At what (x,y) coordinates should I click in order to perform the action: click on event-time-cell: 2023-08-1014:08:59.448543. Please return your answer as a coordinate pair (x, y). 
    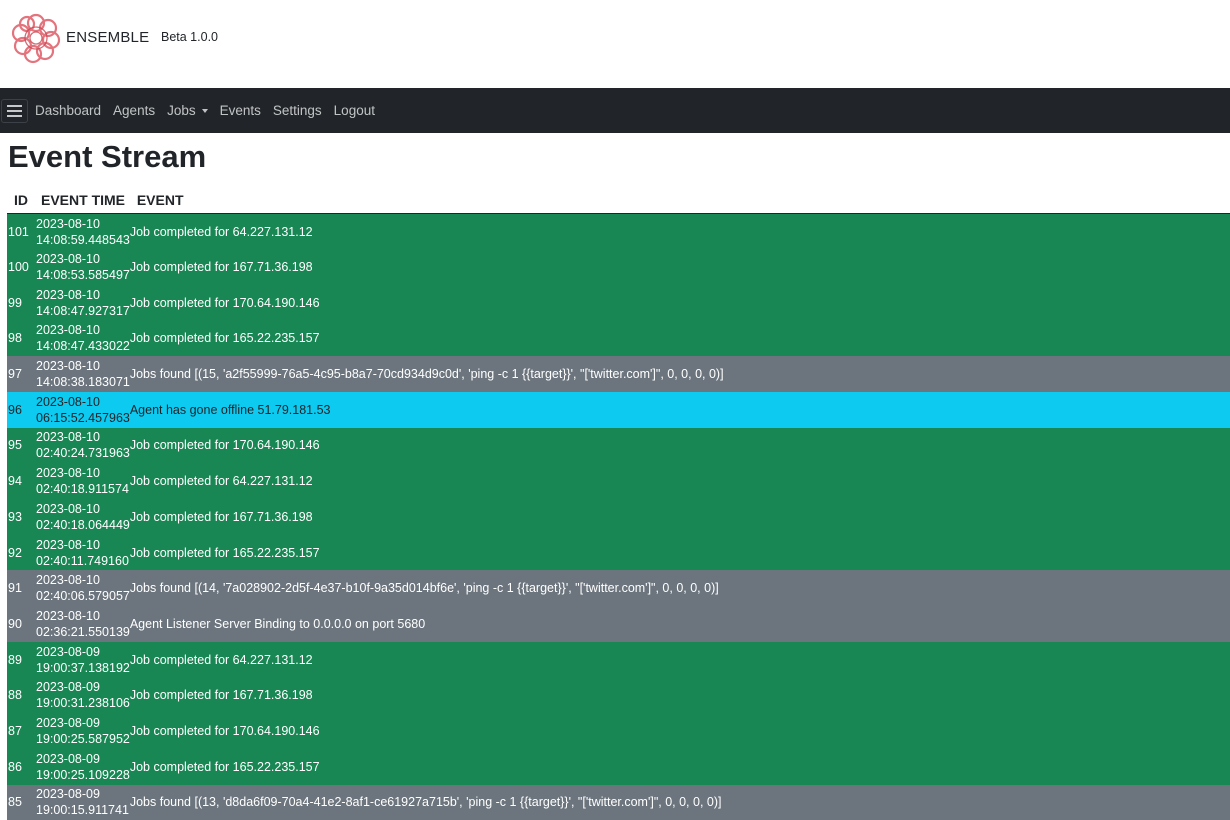
    Looking at the image, I should click on (82, 232).